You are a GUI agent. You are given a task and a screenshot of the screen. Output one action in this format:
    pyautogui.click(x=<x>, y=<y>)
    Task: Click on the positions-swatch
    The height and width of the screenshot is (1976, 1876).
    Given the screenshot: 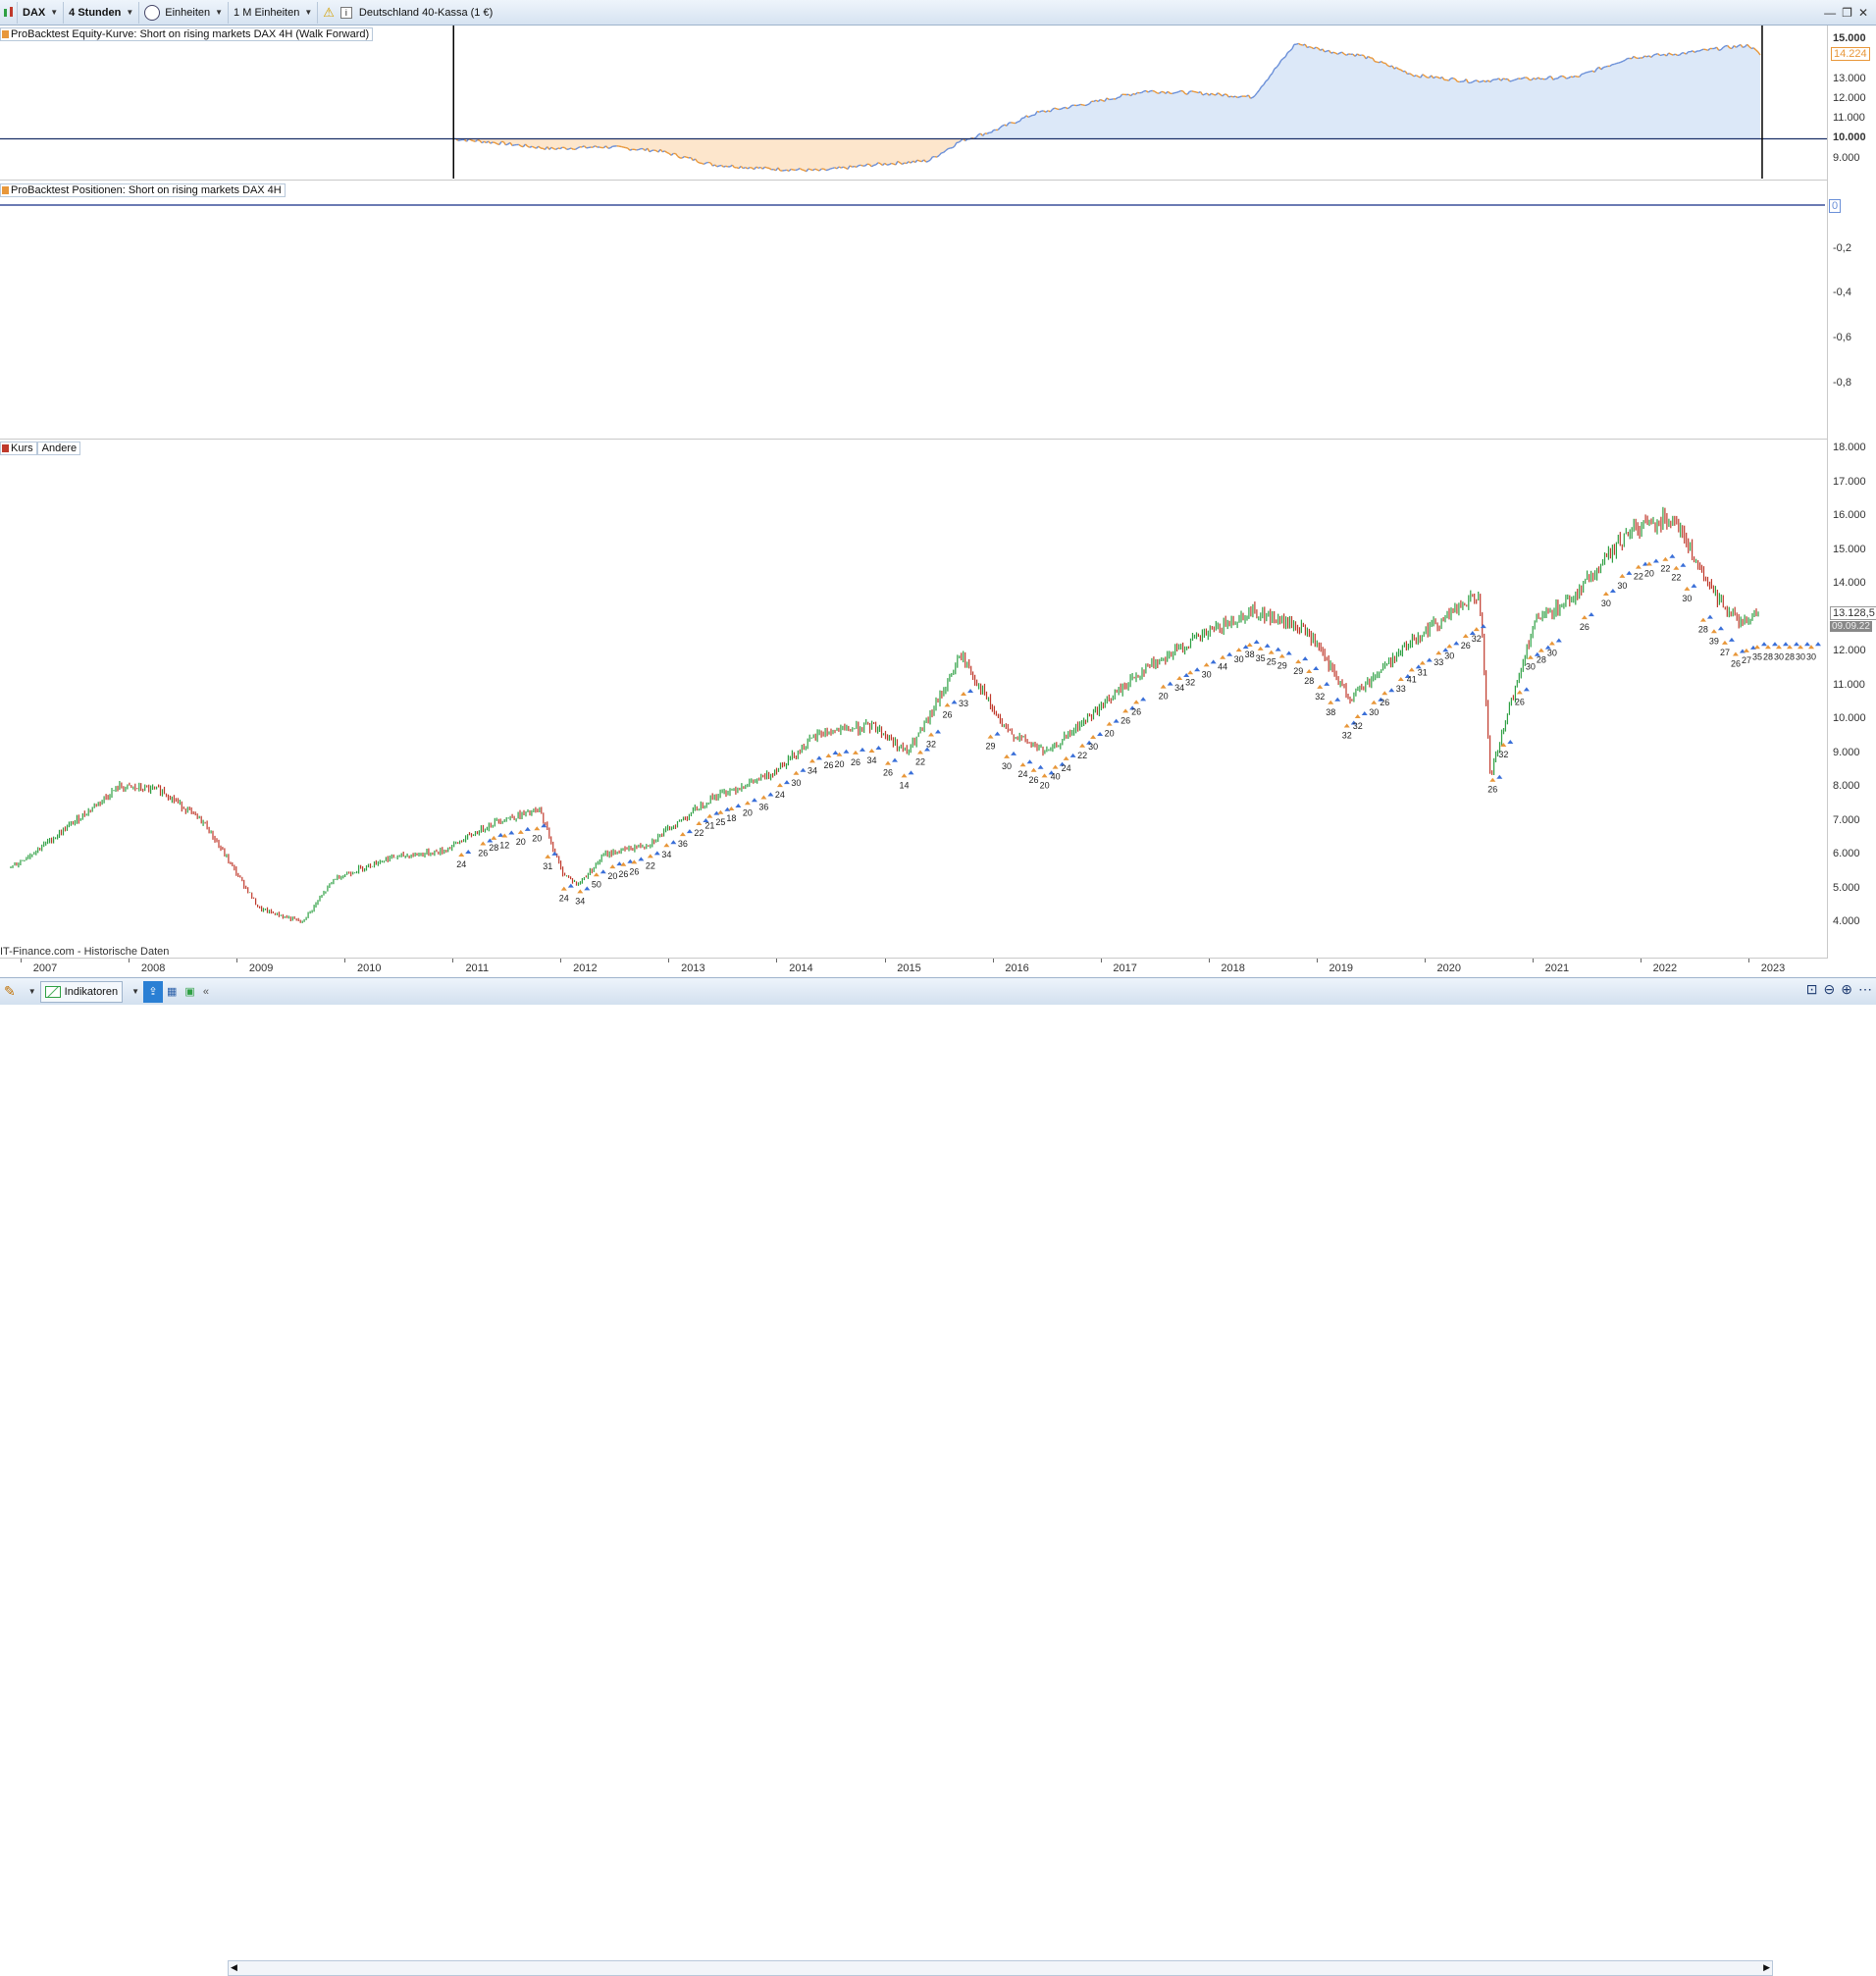 What is the action you would take?
    pyautogui.click(x=5, y=190)
    